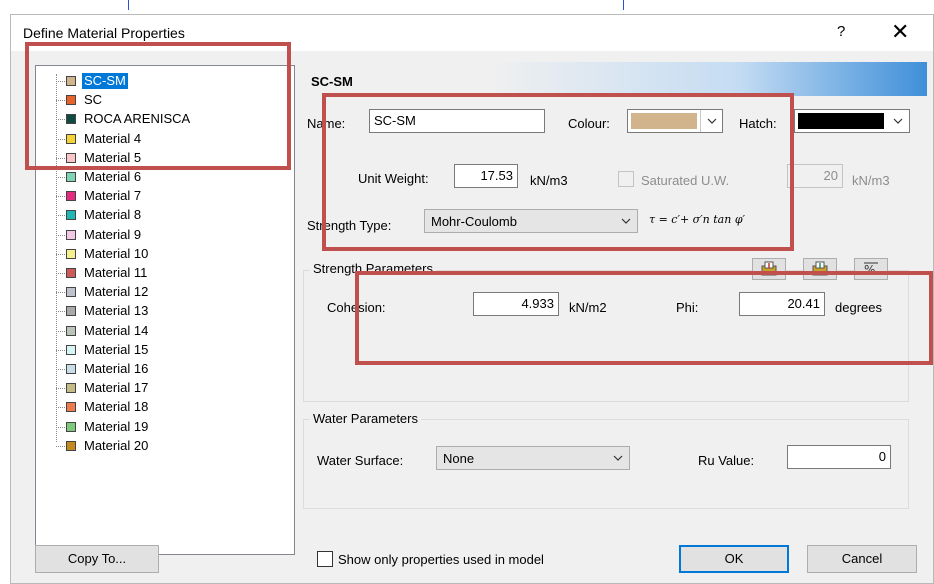 This screenshot has width=934, height=584. What do you see at coordinates (558, 172) in the screenshot?
I see `highlight-box-properties` at bounding box center [558, 172].